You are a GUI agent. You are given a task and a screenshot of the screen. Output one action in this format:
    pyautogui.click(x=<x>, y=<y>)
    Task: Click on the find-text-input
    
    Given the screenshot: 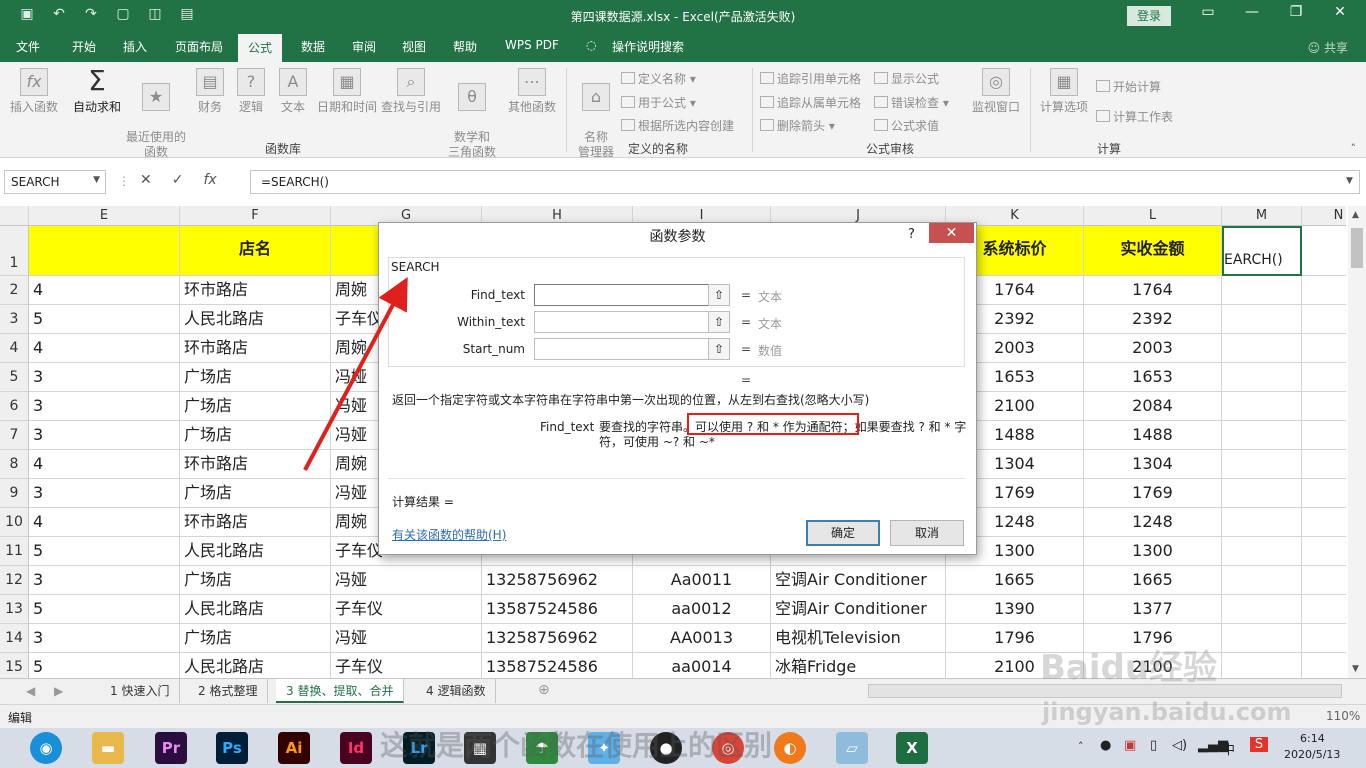 What is the action you would take?
    pyautogui.click(x=631, y=295)
    